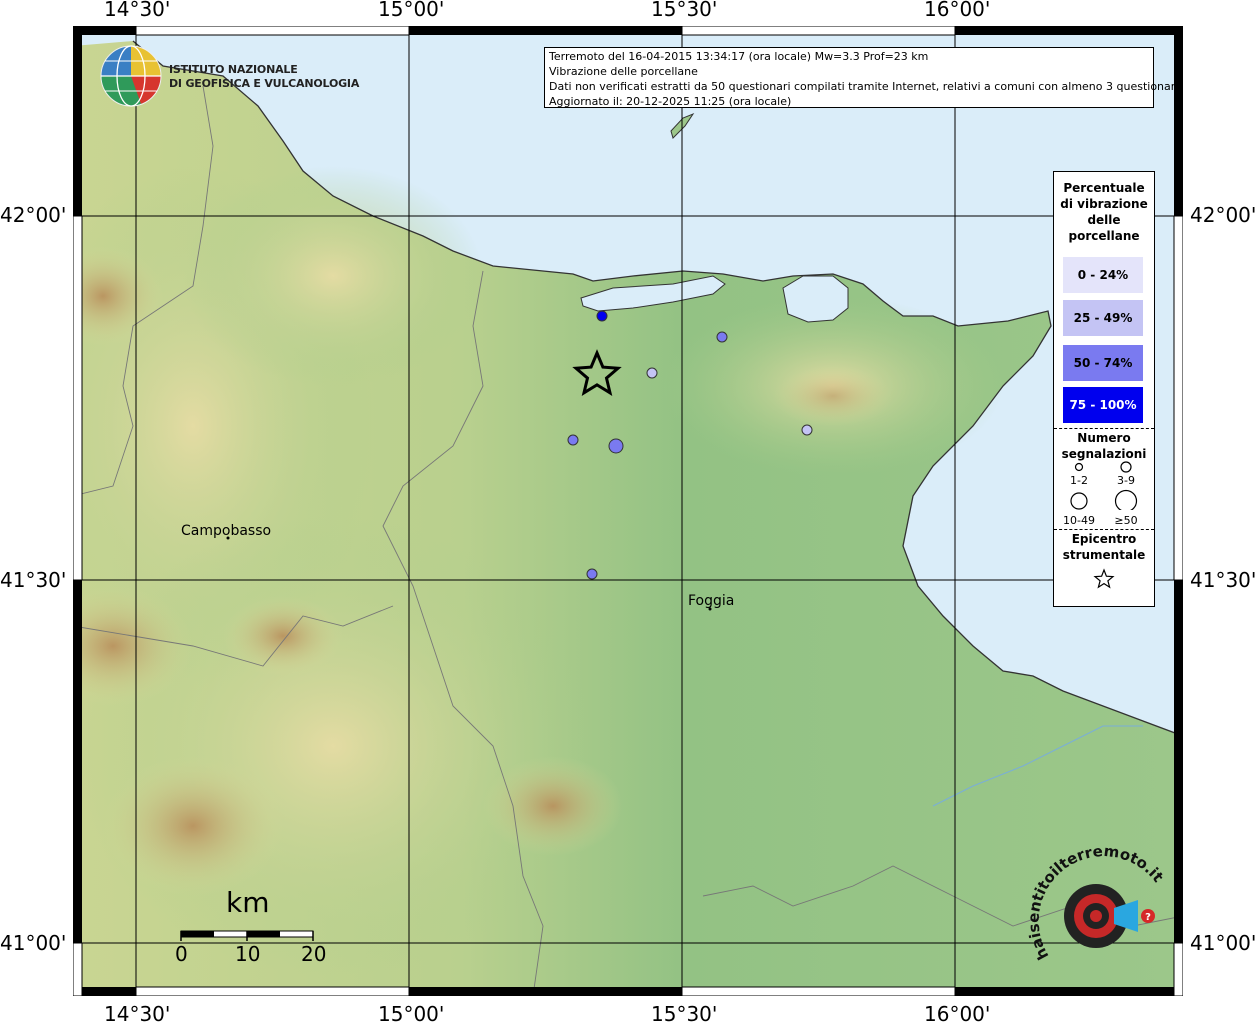 This screenshot has height=1026, width=1256. Describe the element at coordinates (1104, 547) in the screenshot. I see `legend-epicenter-title: Epicentro strumentale` at that location.